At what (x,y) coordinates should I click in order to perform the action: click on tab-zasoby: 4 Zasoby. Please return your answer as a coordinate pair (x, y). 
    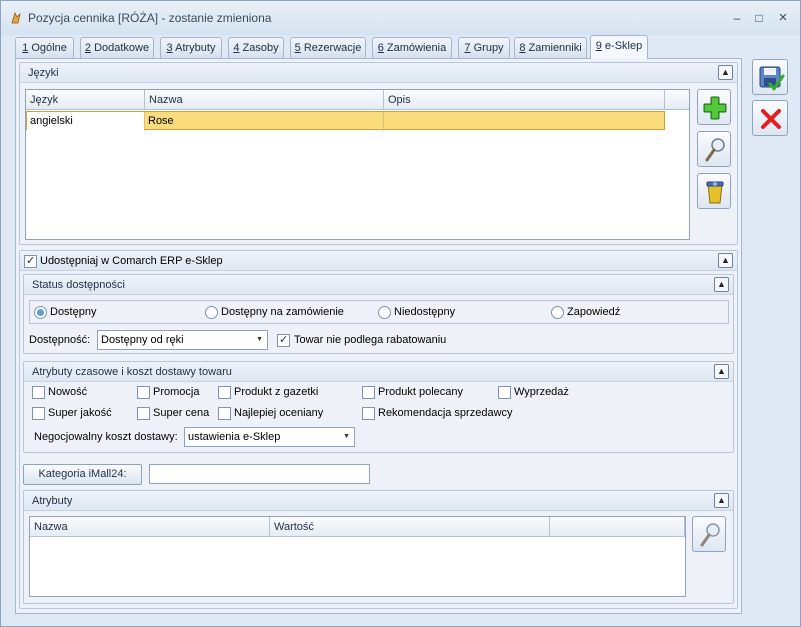
    Looking at the image, I should click on (256, 47).